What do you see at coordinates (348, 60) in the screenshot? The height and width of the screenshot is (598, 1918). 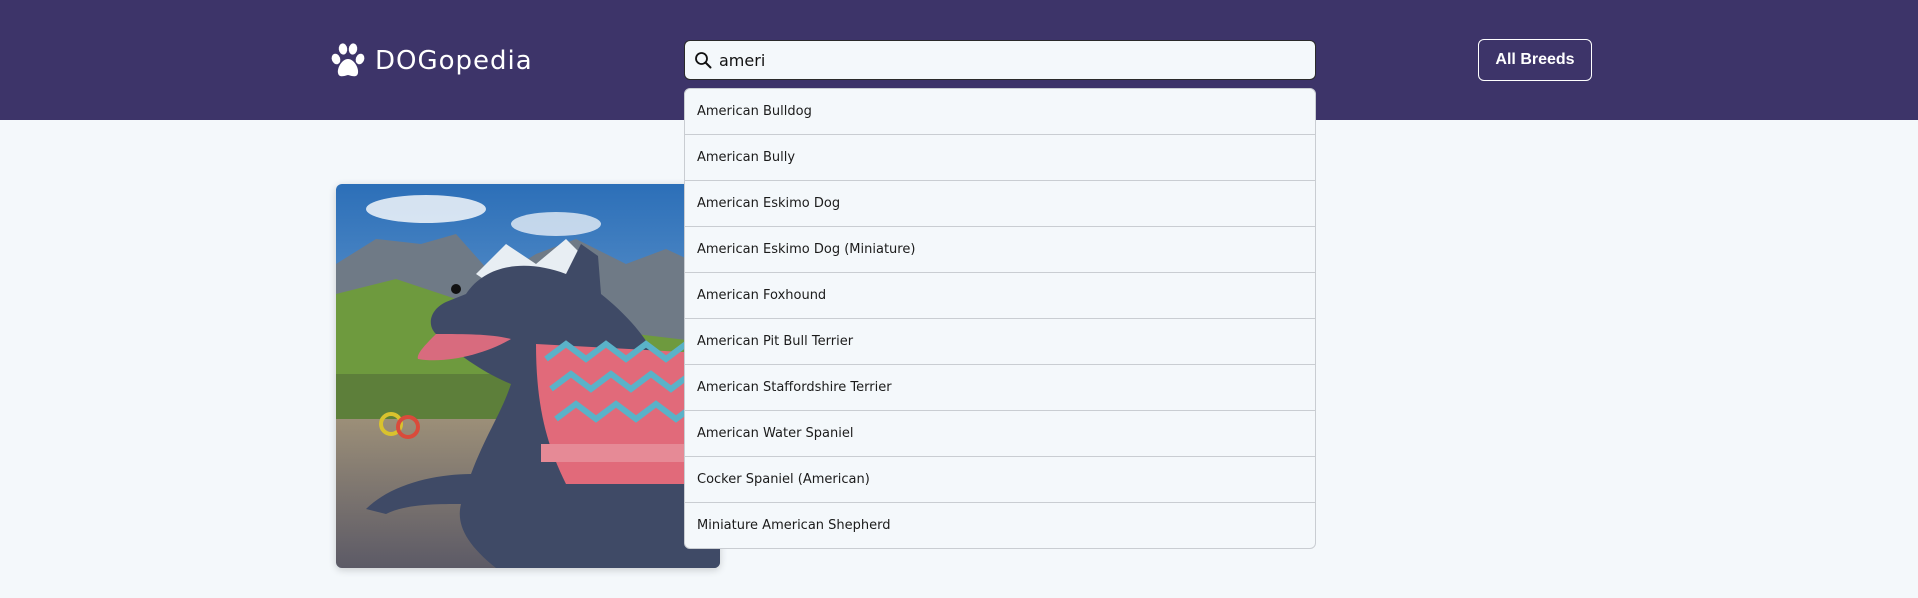 I see `paw-icon` at bounding box center [348, 60].